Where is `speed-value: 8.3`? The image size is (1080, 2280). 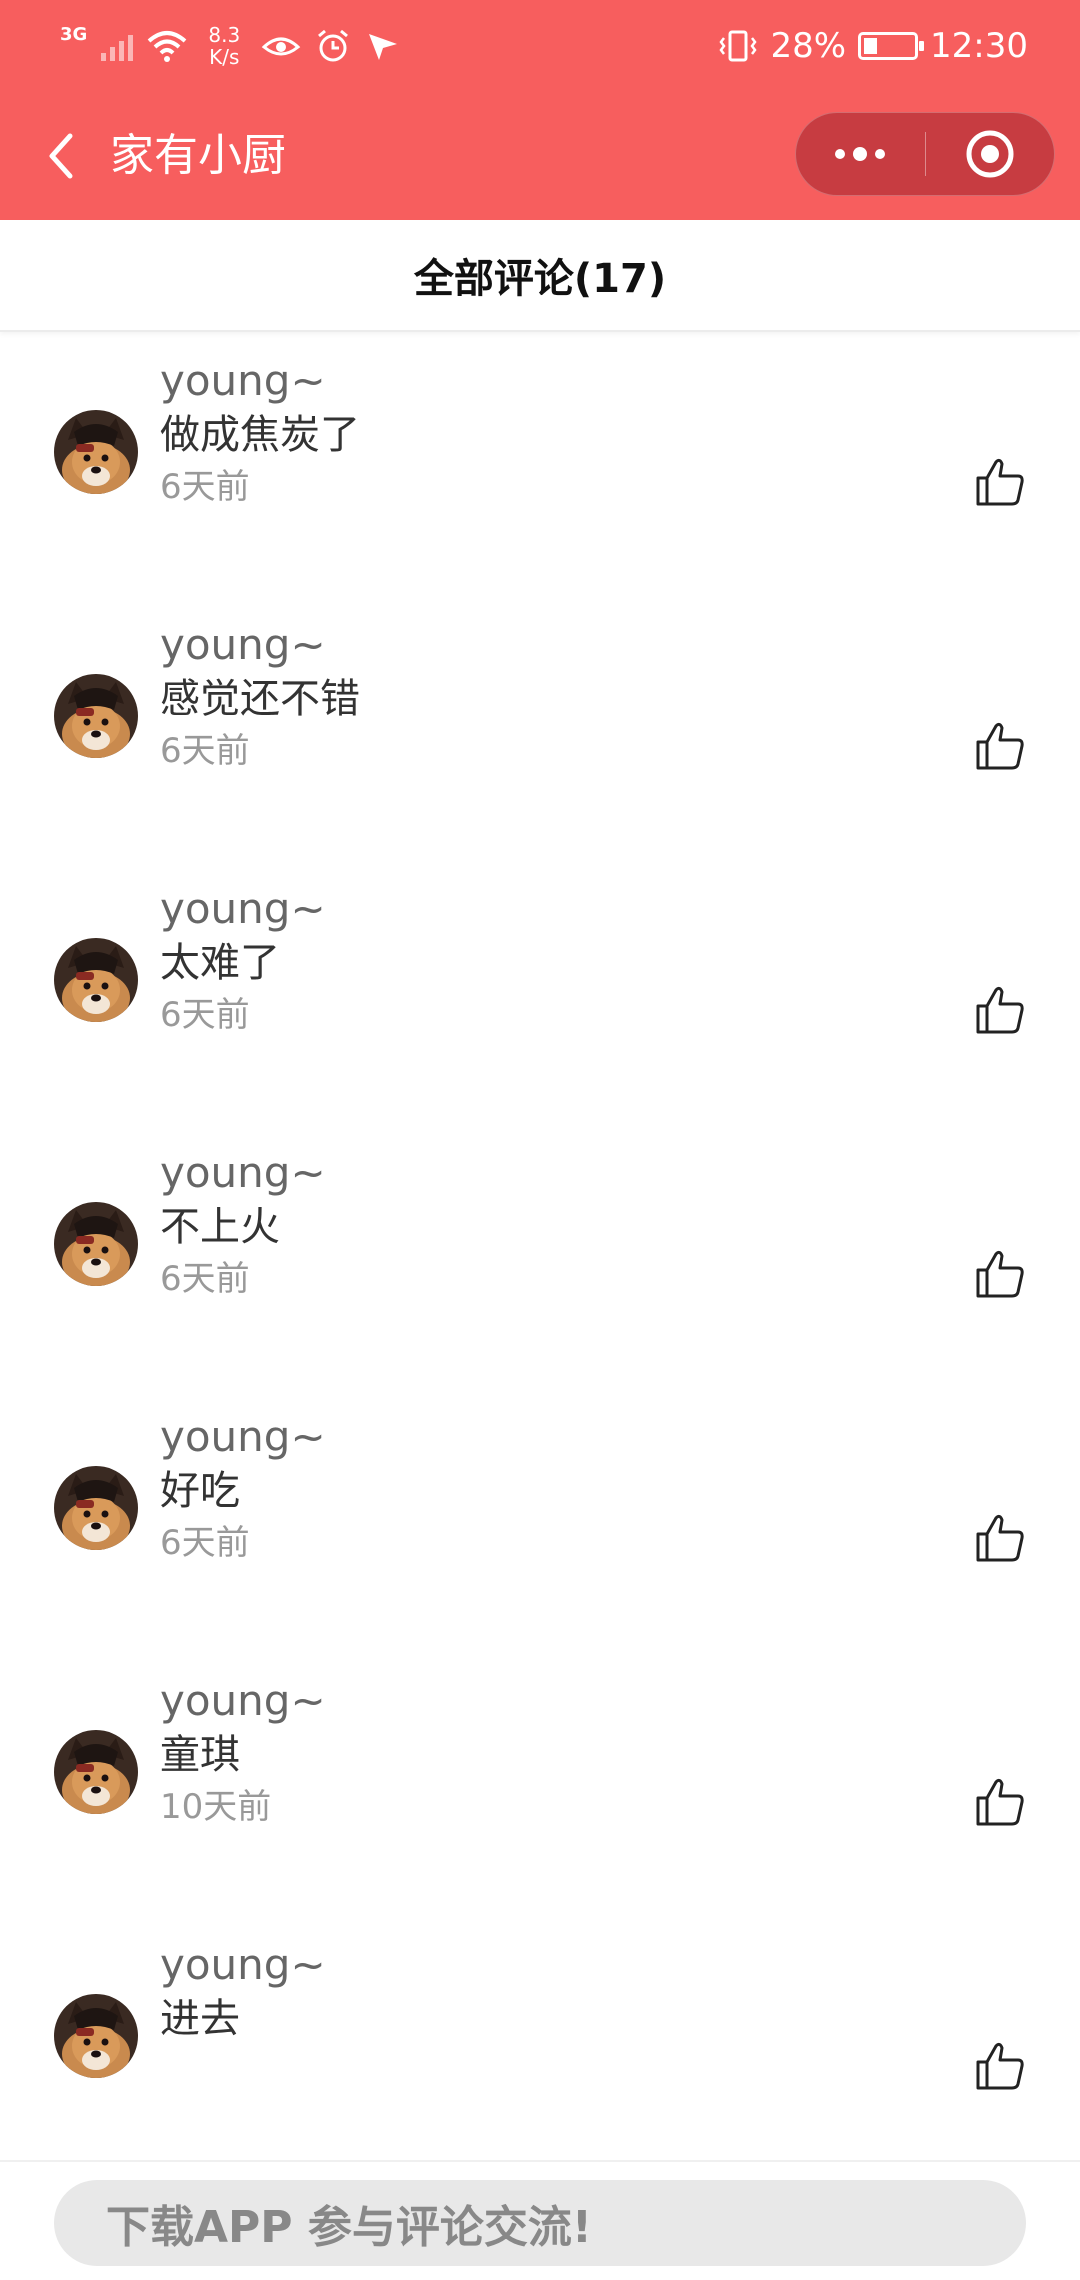 speed-value: 8.3 is located at coordinates (224, 35).